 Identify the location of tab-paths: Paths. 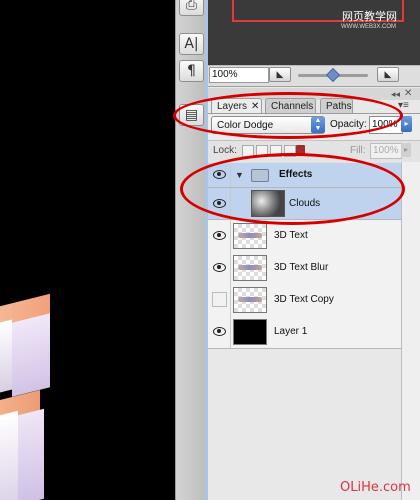
(336, 105).